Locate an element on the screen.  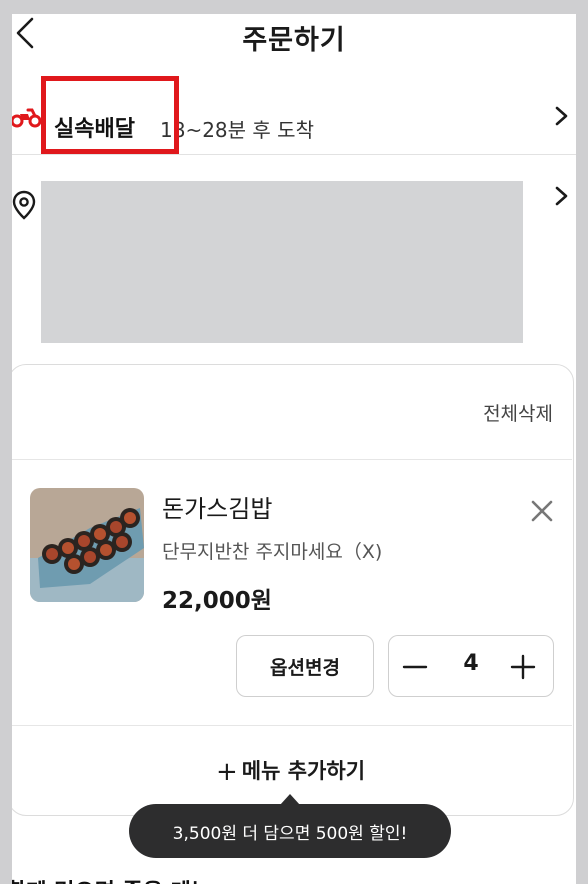
quantity-value: 4 is located at coordinates (471, 663).